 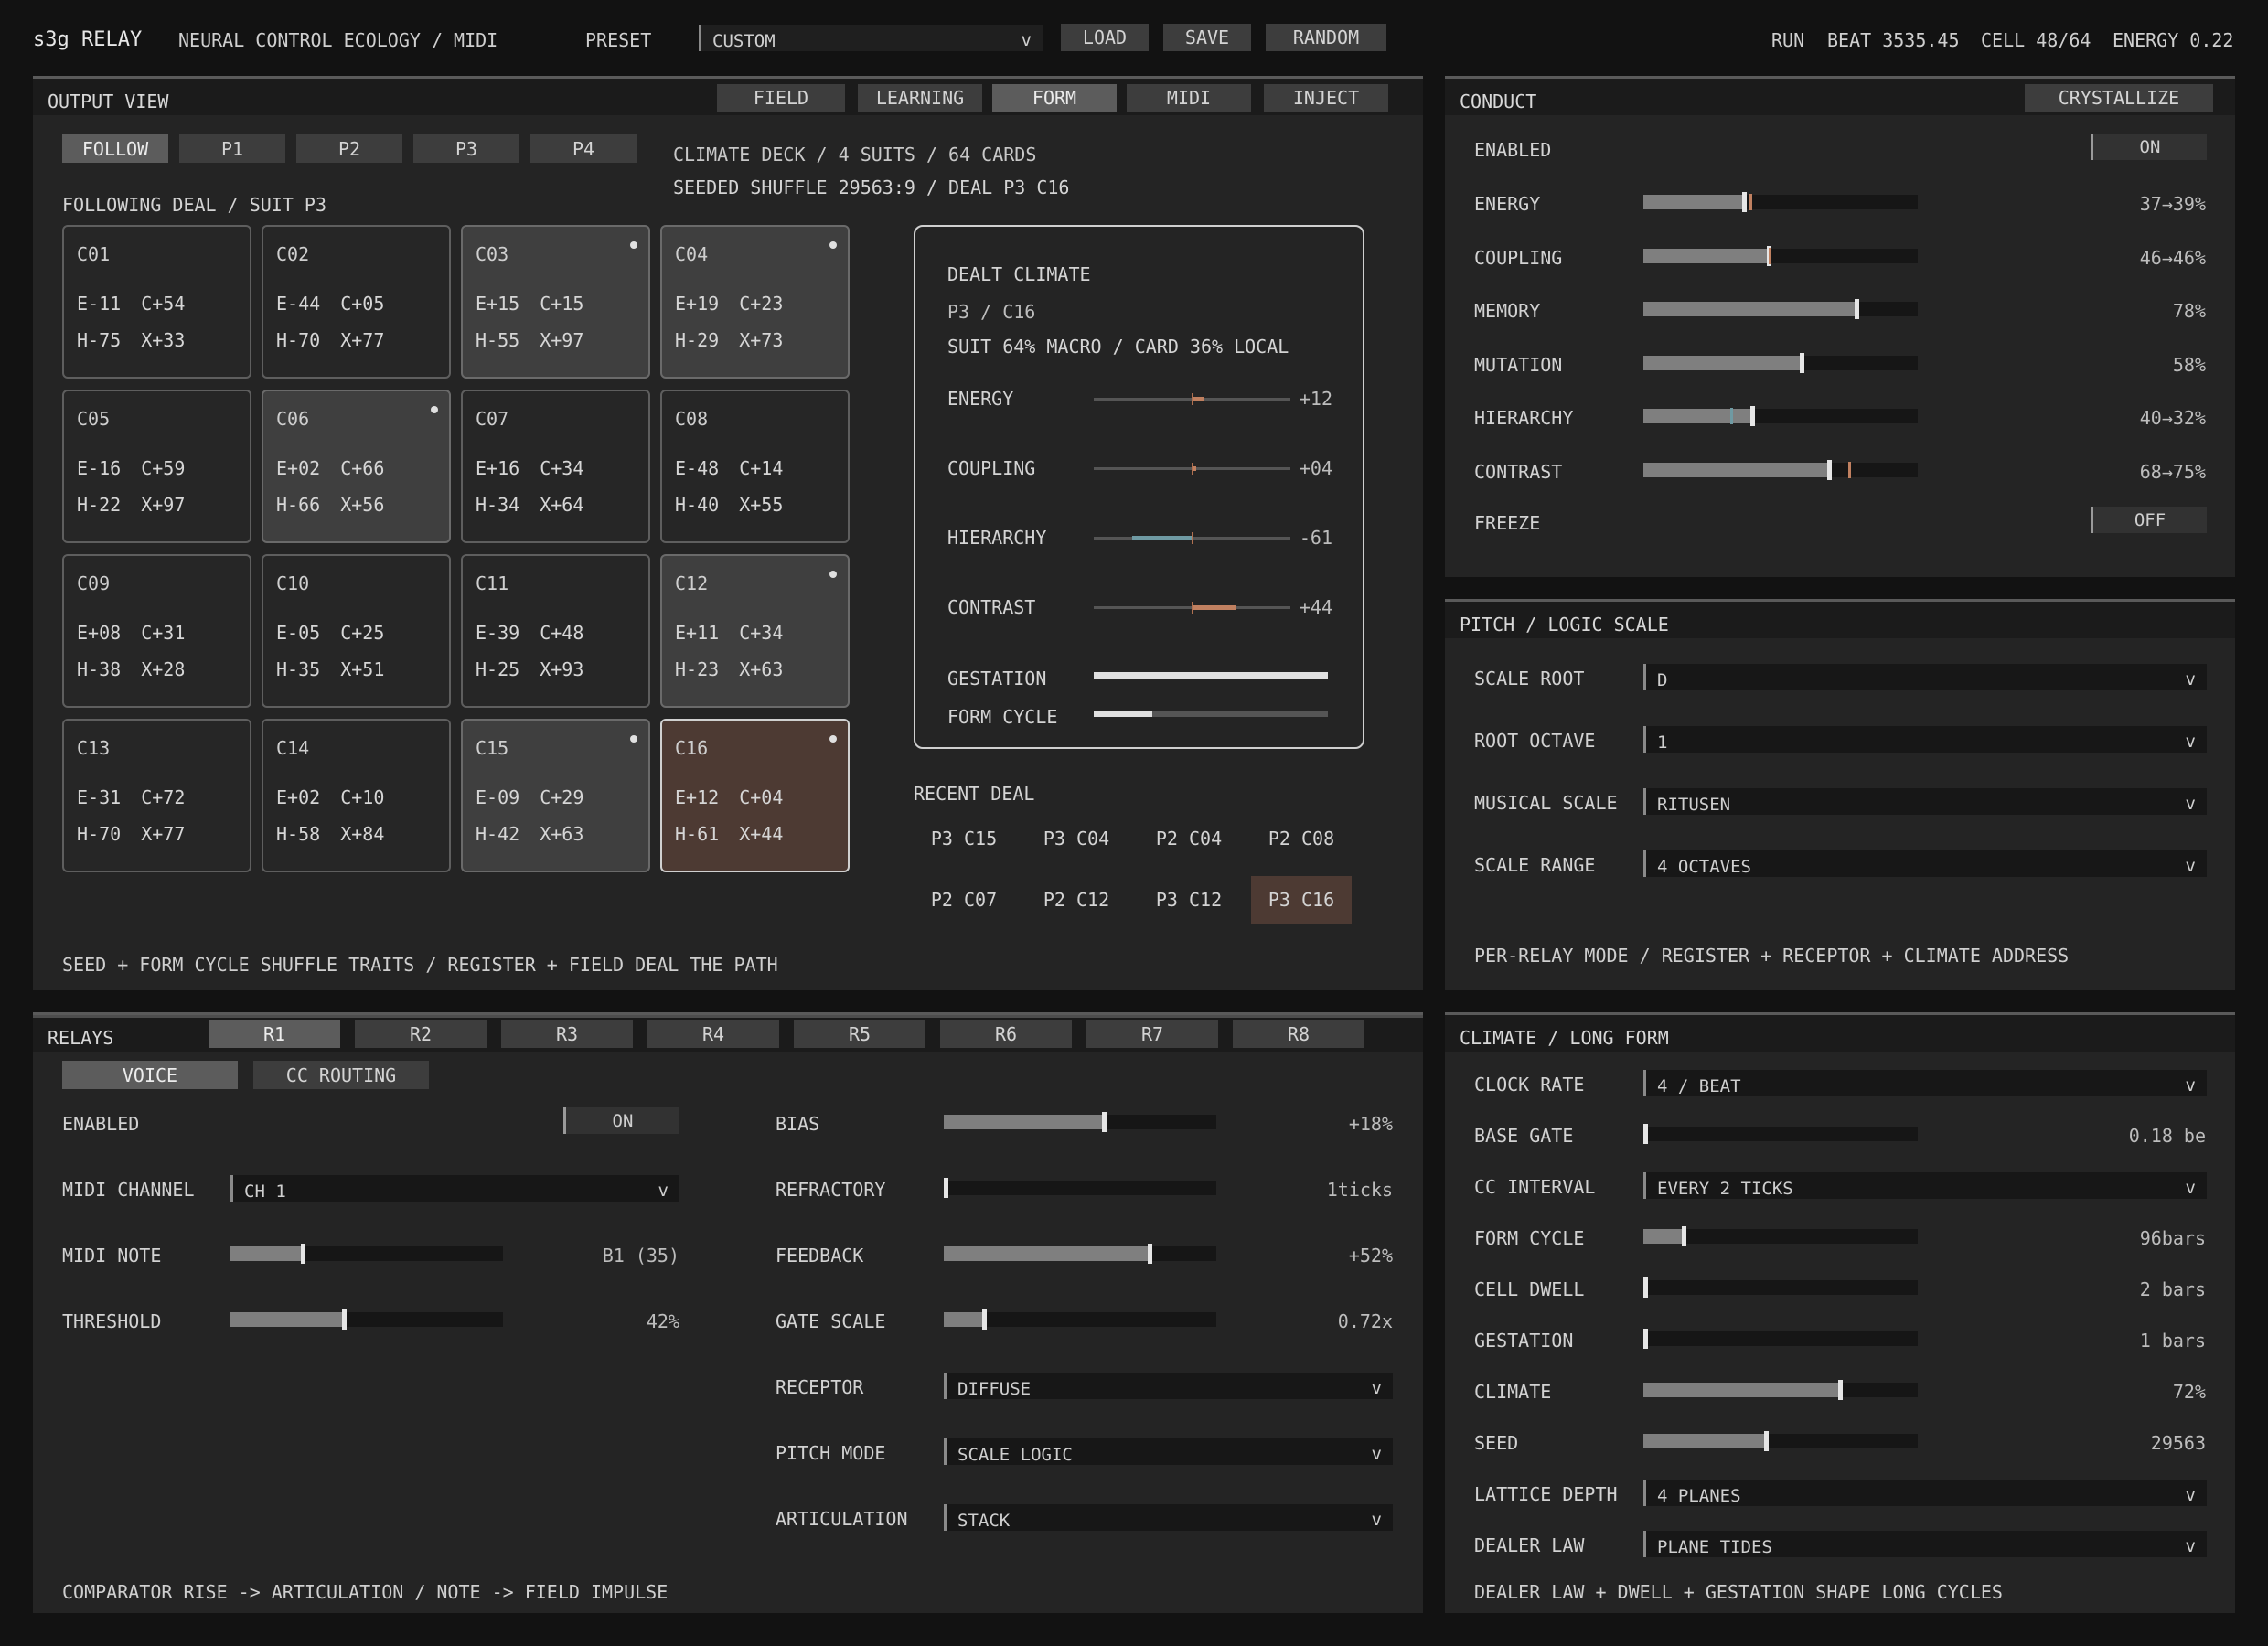 I want to click on recent-deal-item: P3 C12, so click(x=1189, y=900).